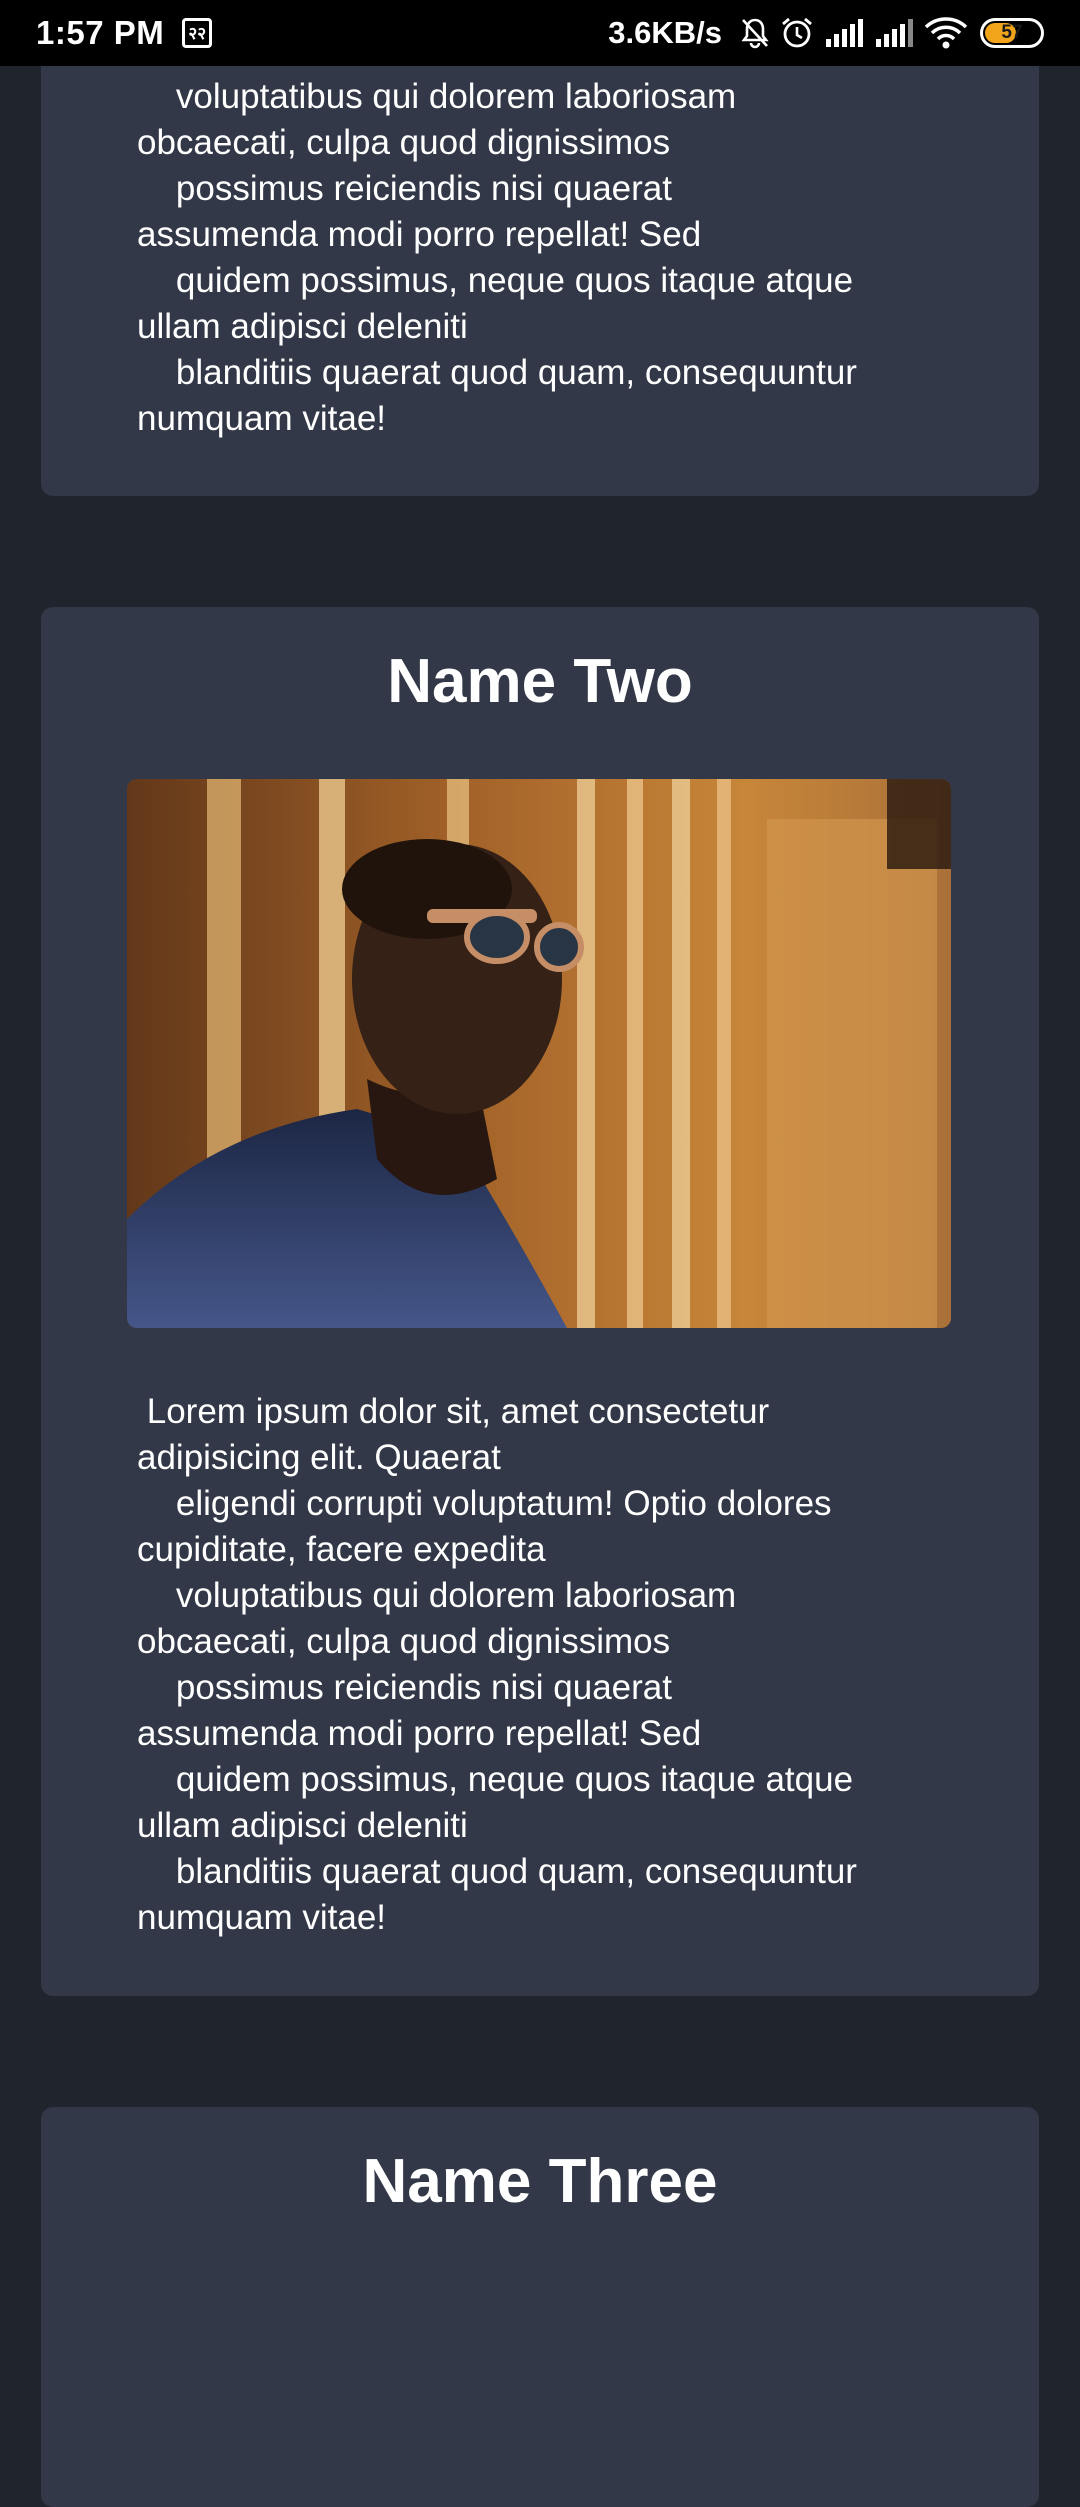 Image resolution: width=1080 pixels, height=2507 pixels. I want to click on wifi-icon, so click(946, 33).